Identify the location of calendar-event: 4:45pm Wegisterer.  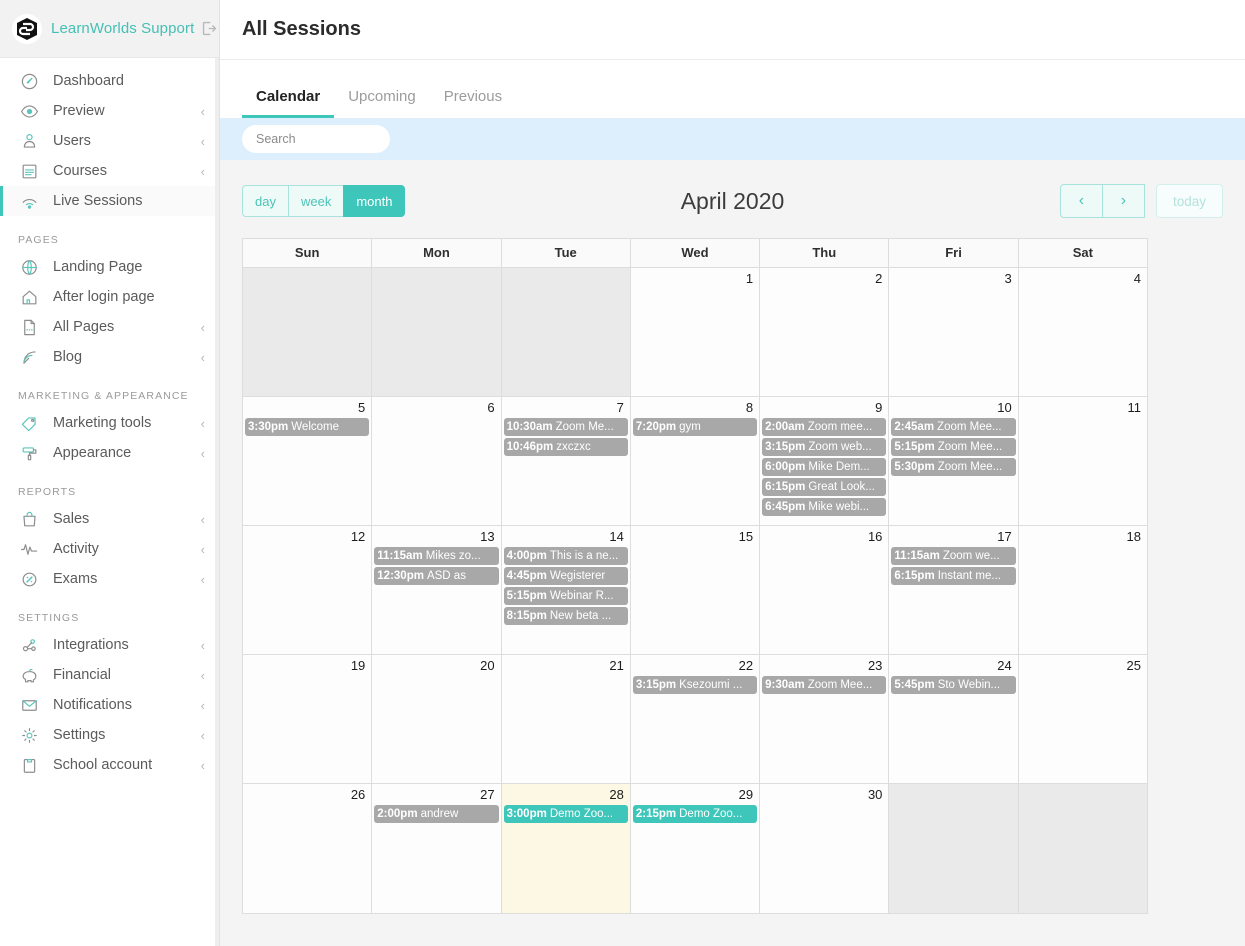
(565, 576).